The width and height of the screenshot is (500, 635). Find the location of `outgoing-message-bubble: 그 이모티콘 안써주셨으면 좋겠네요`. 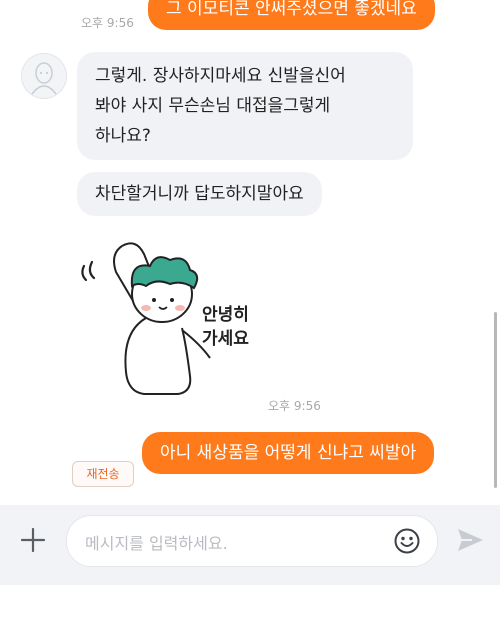

outgoing-message-bubble: 그 이모티콘 안써주셨으면 좋겠네요 is located at coordinates (291, 15).